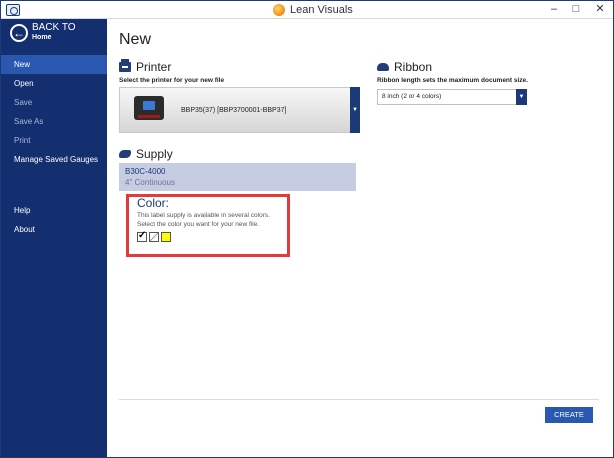 The height and width of the screenshot is (458, 614). Describe the element at coordinates (321, 10) in the screenshot. I see `window-title: Lean Visuals` at that location.